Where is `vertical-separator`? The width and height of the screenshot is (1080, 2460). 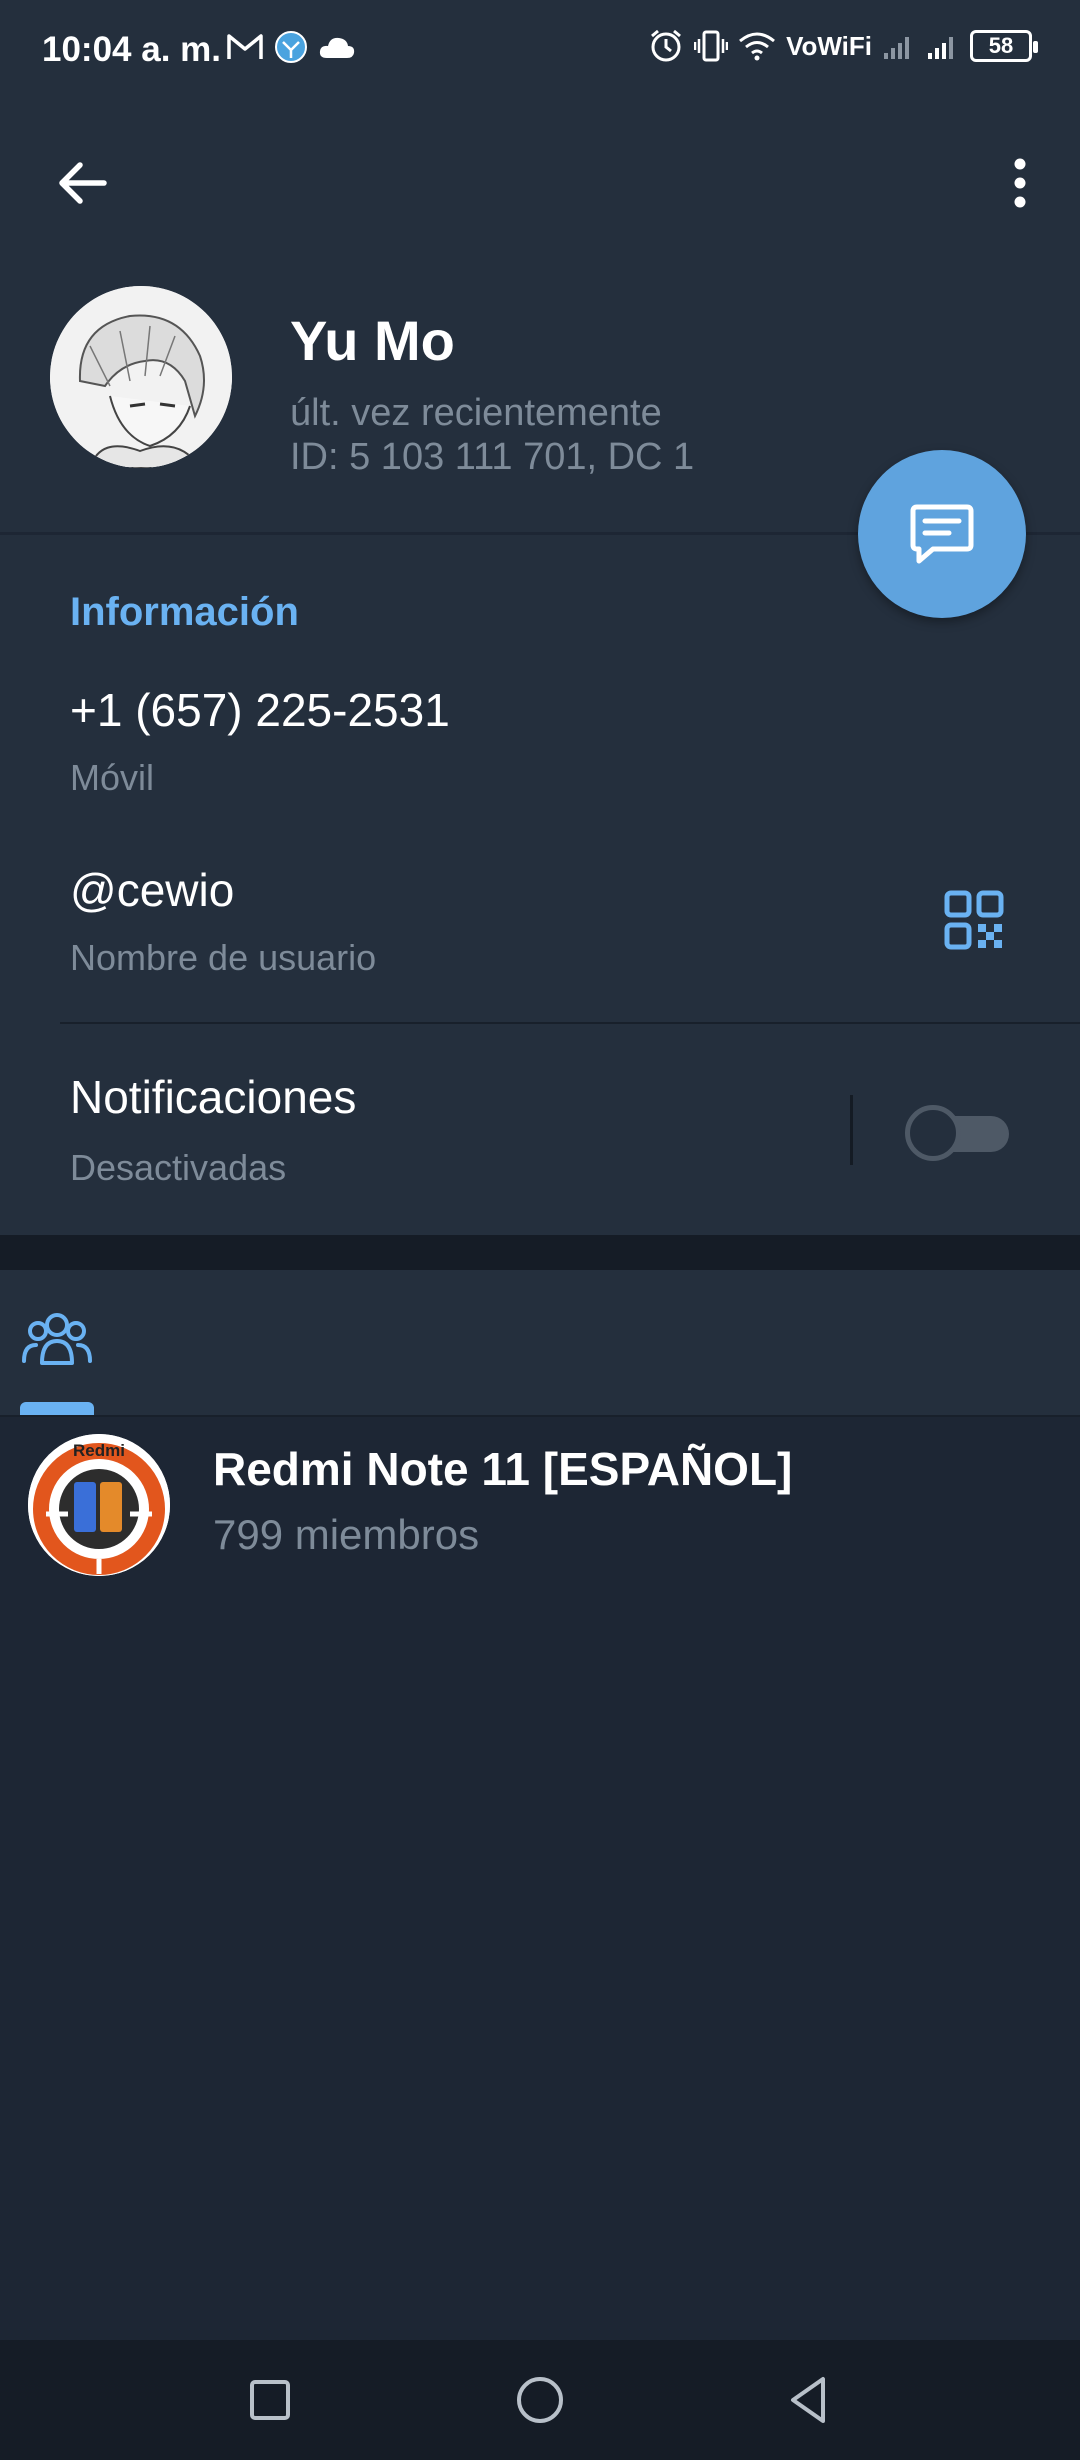
vertical-separator is located at coordinates (851, 1130).